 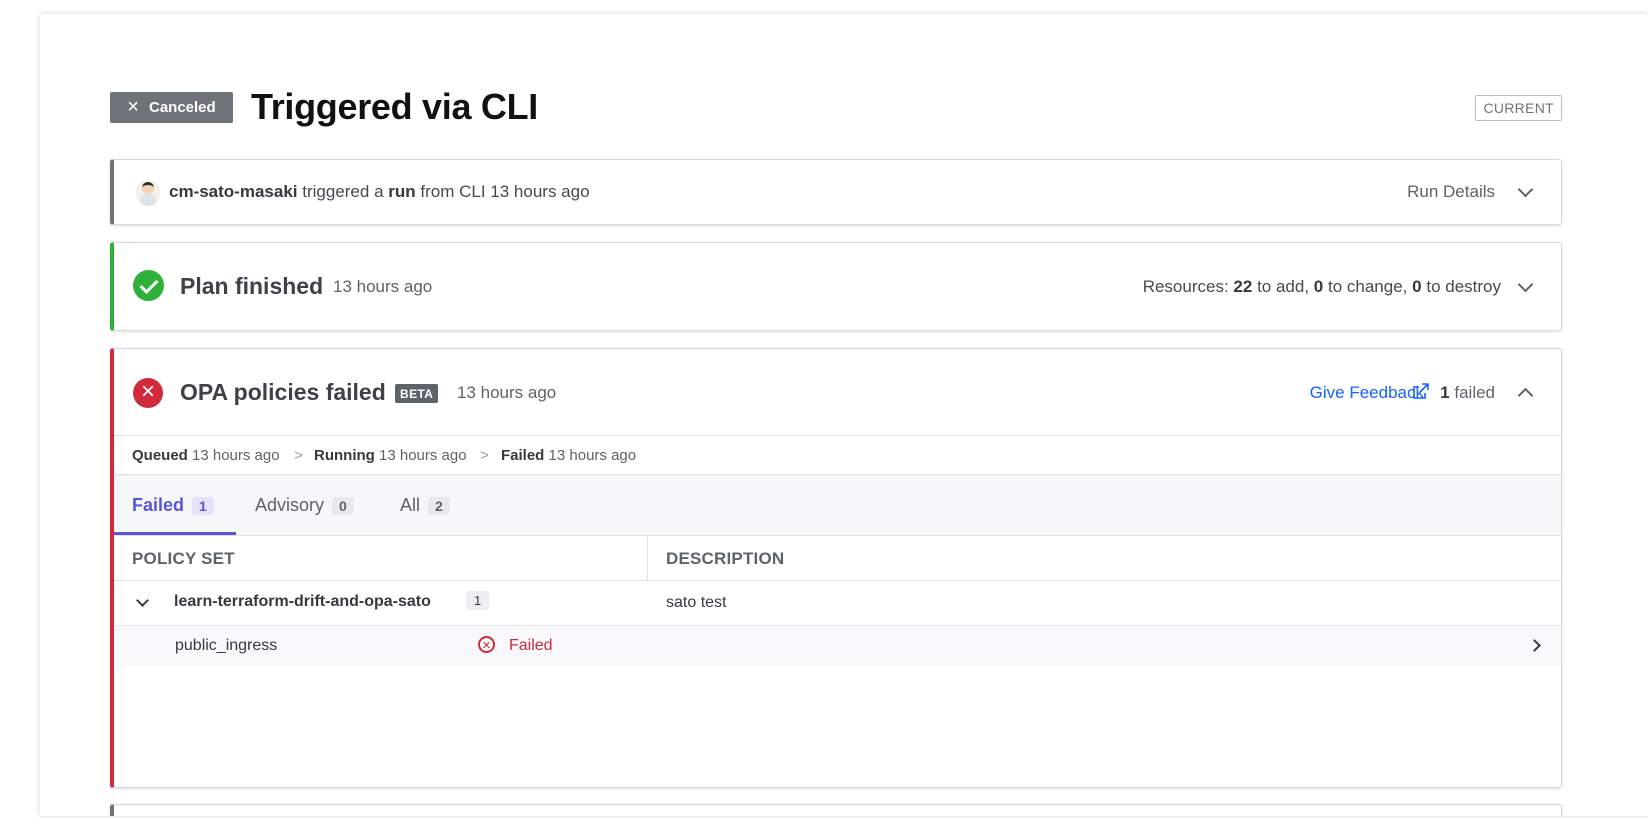 I want to click on give-feedback-link: Give Feedback, so click(x=1367, y=393).